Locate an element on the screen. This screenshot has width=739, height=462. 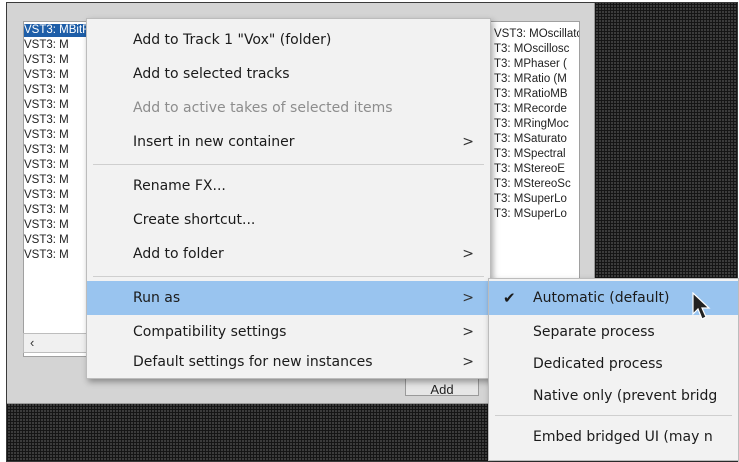
menu-item-insert-in-new-container: Insert in new container > is located at coordinates (288, 142).